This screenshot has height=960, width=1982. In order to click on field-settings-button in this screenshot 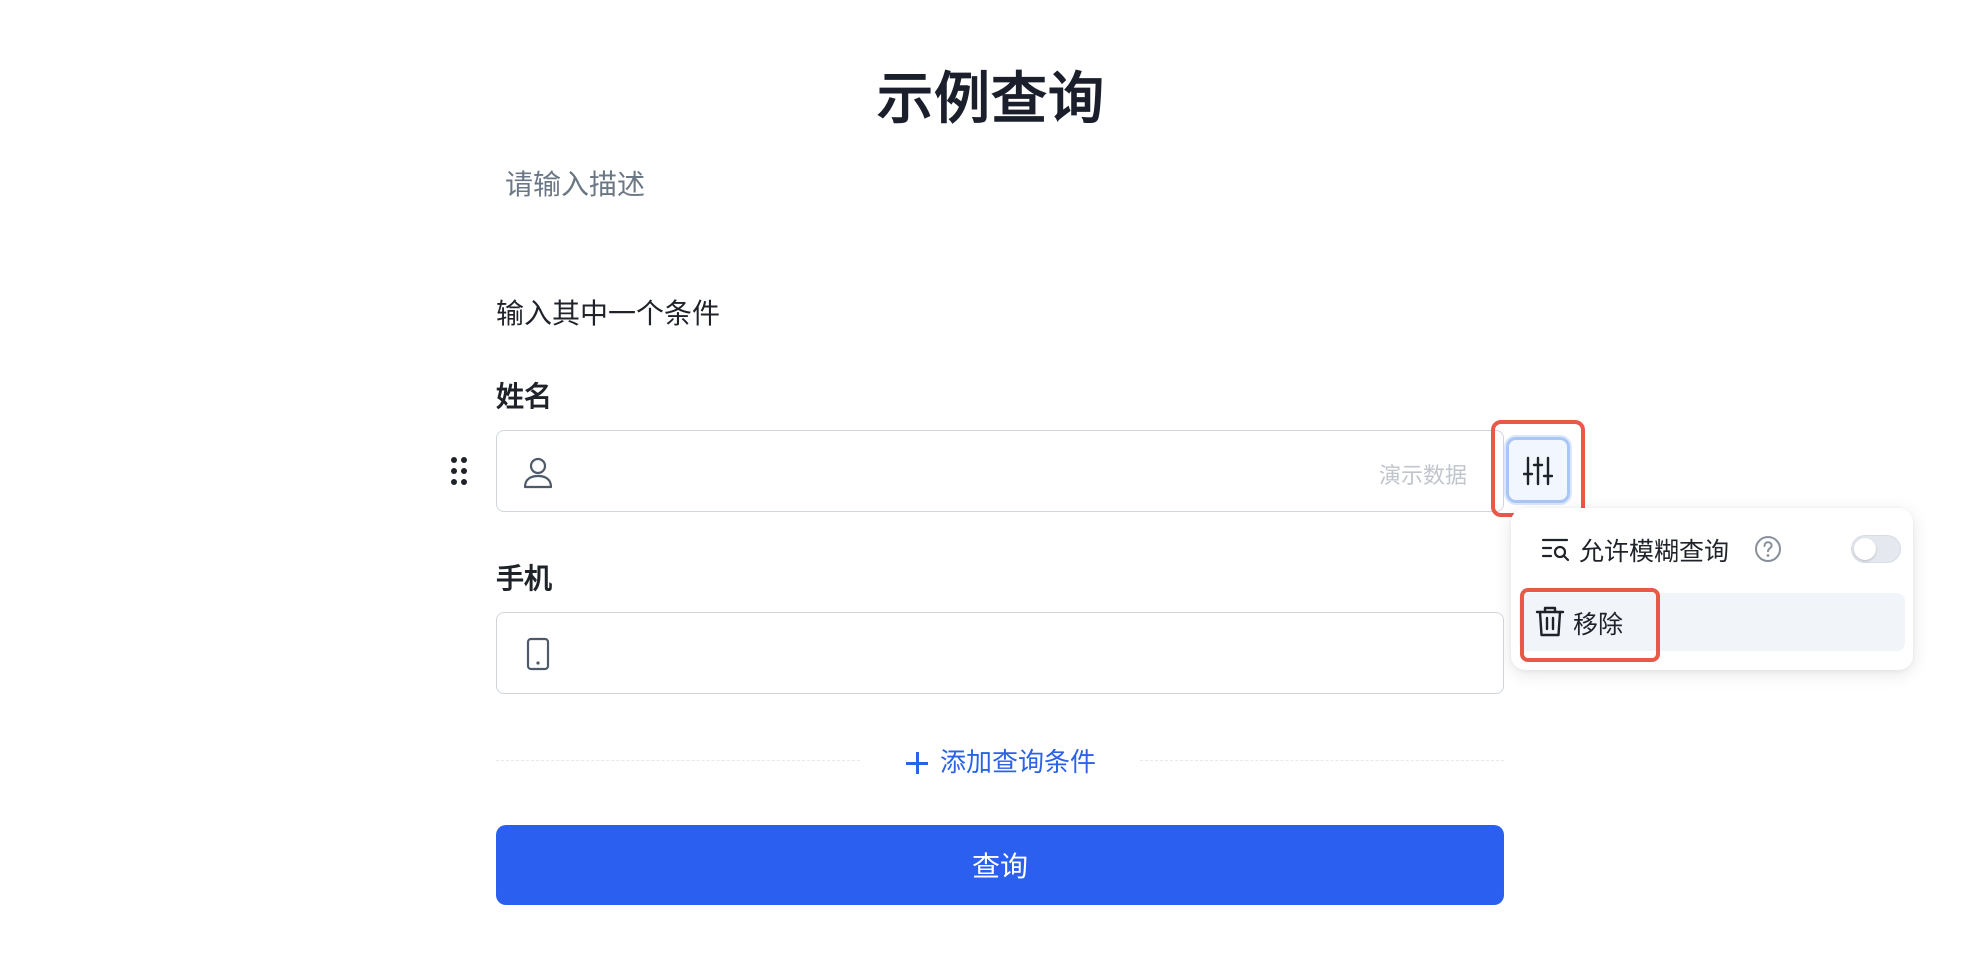, I will do `click(1538, 470)`.